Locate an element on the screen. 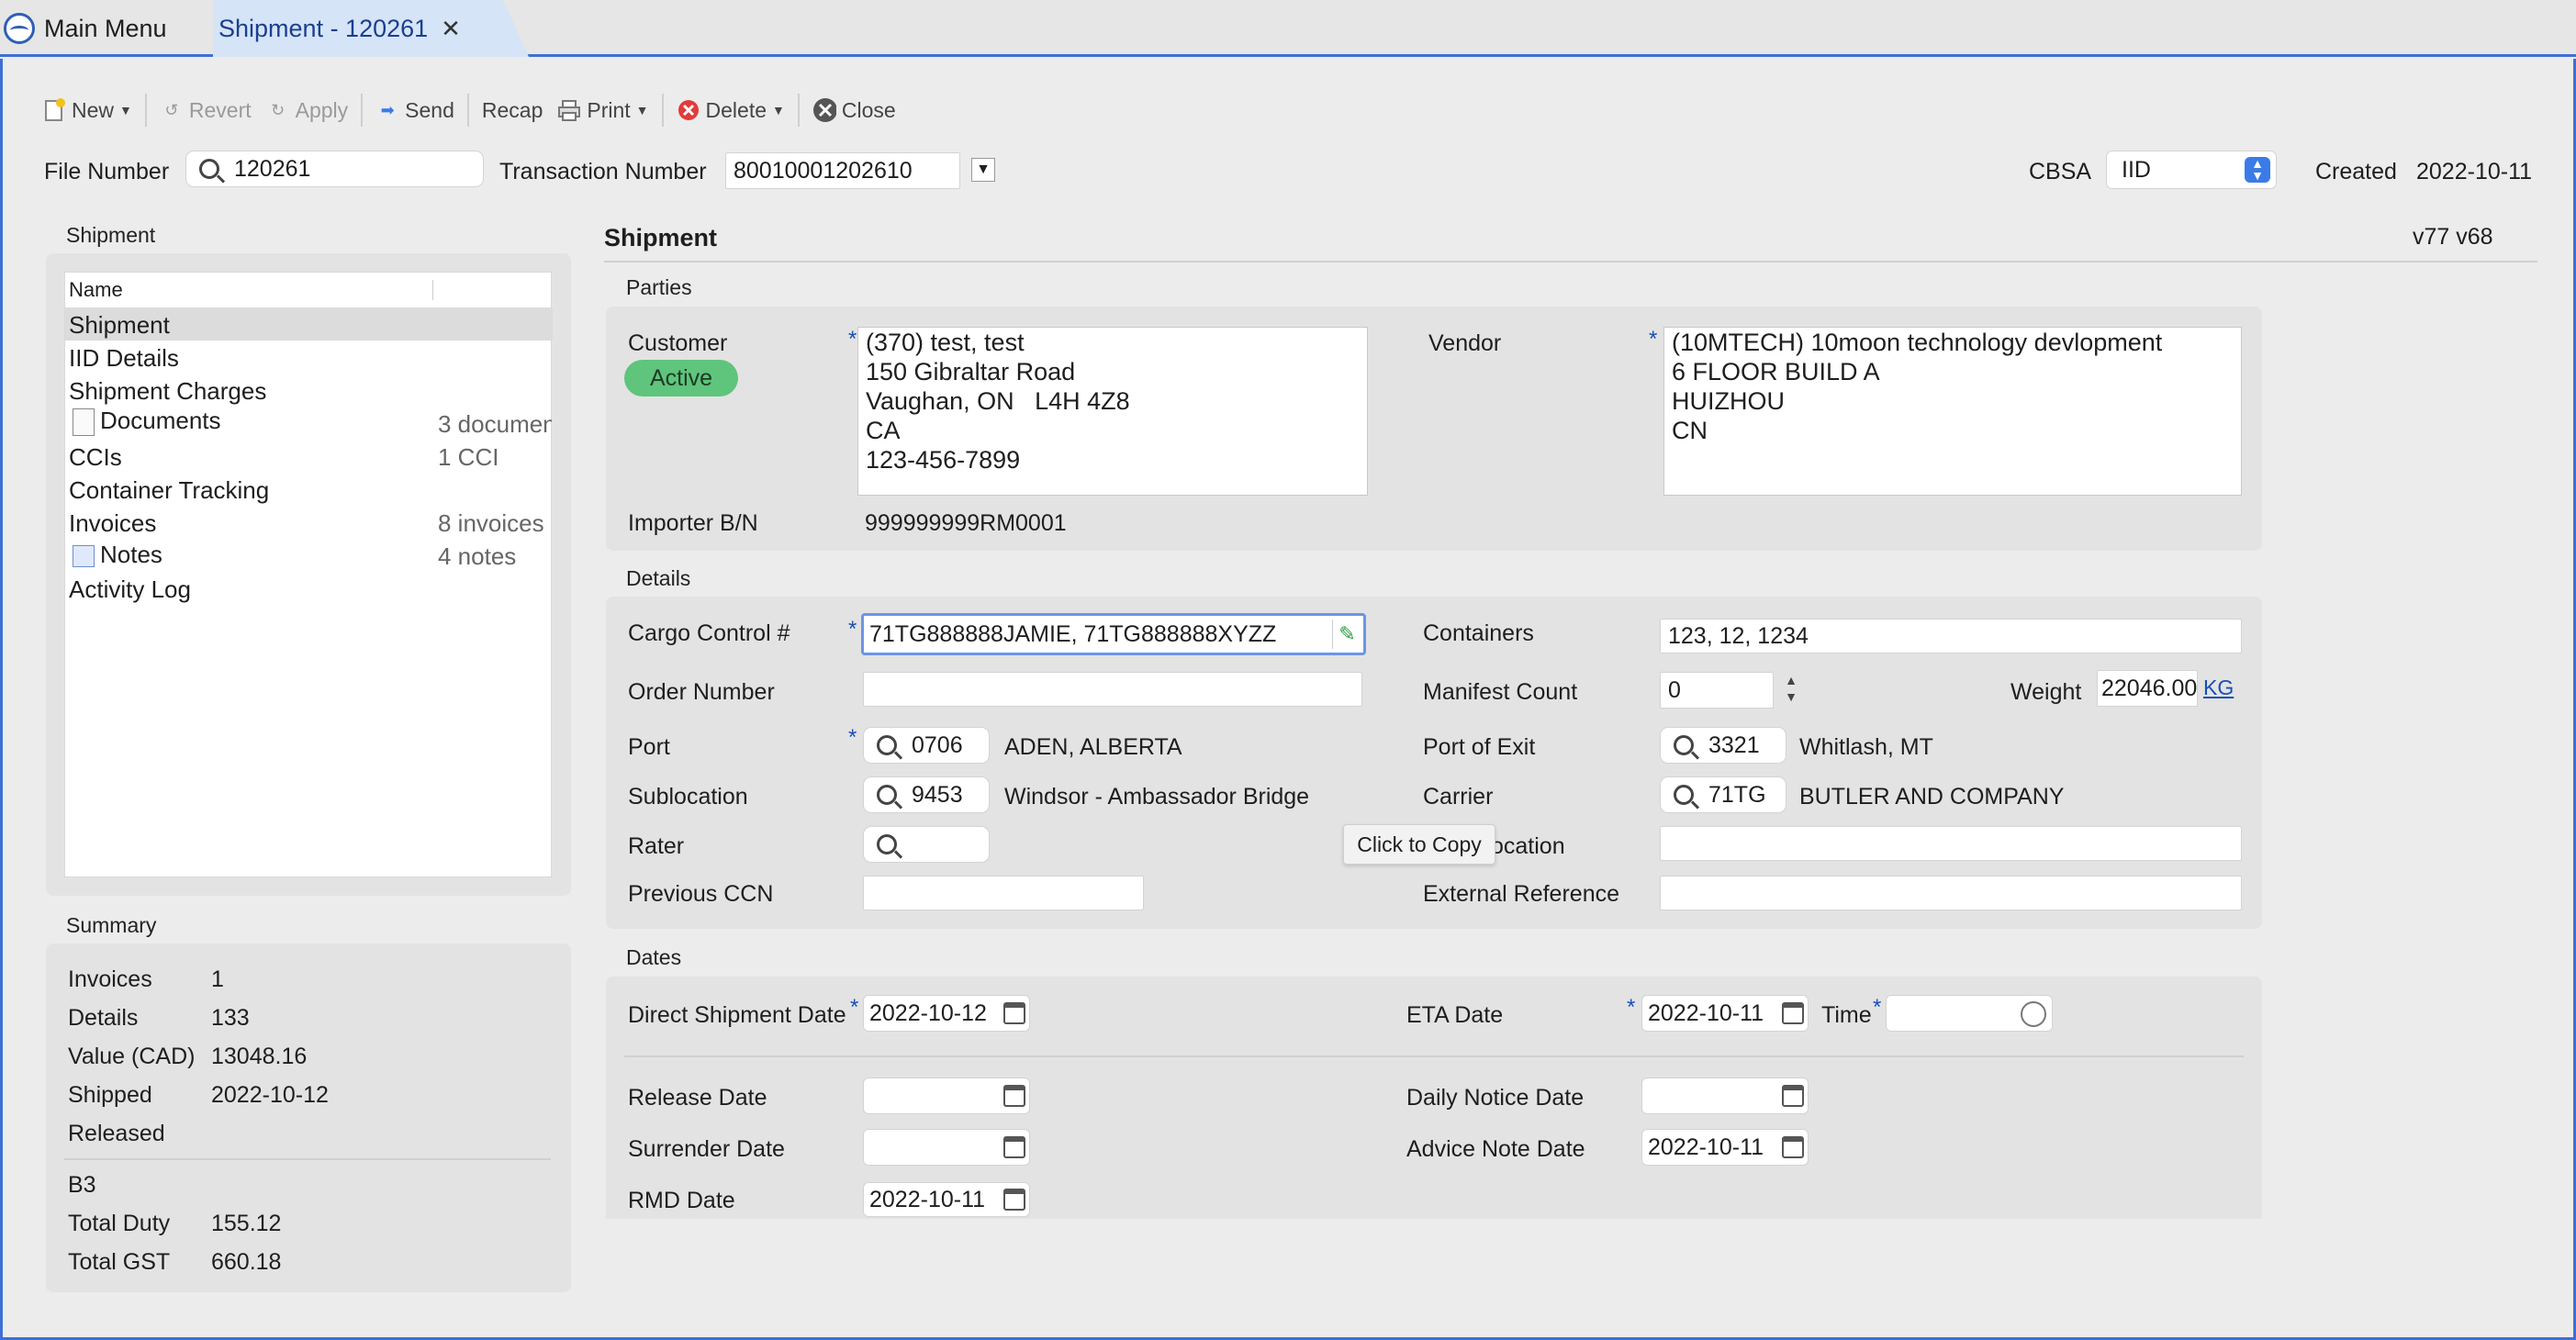 The image size is (2576, 1340). close-button: Close is located at coordinates (854, 110).